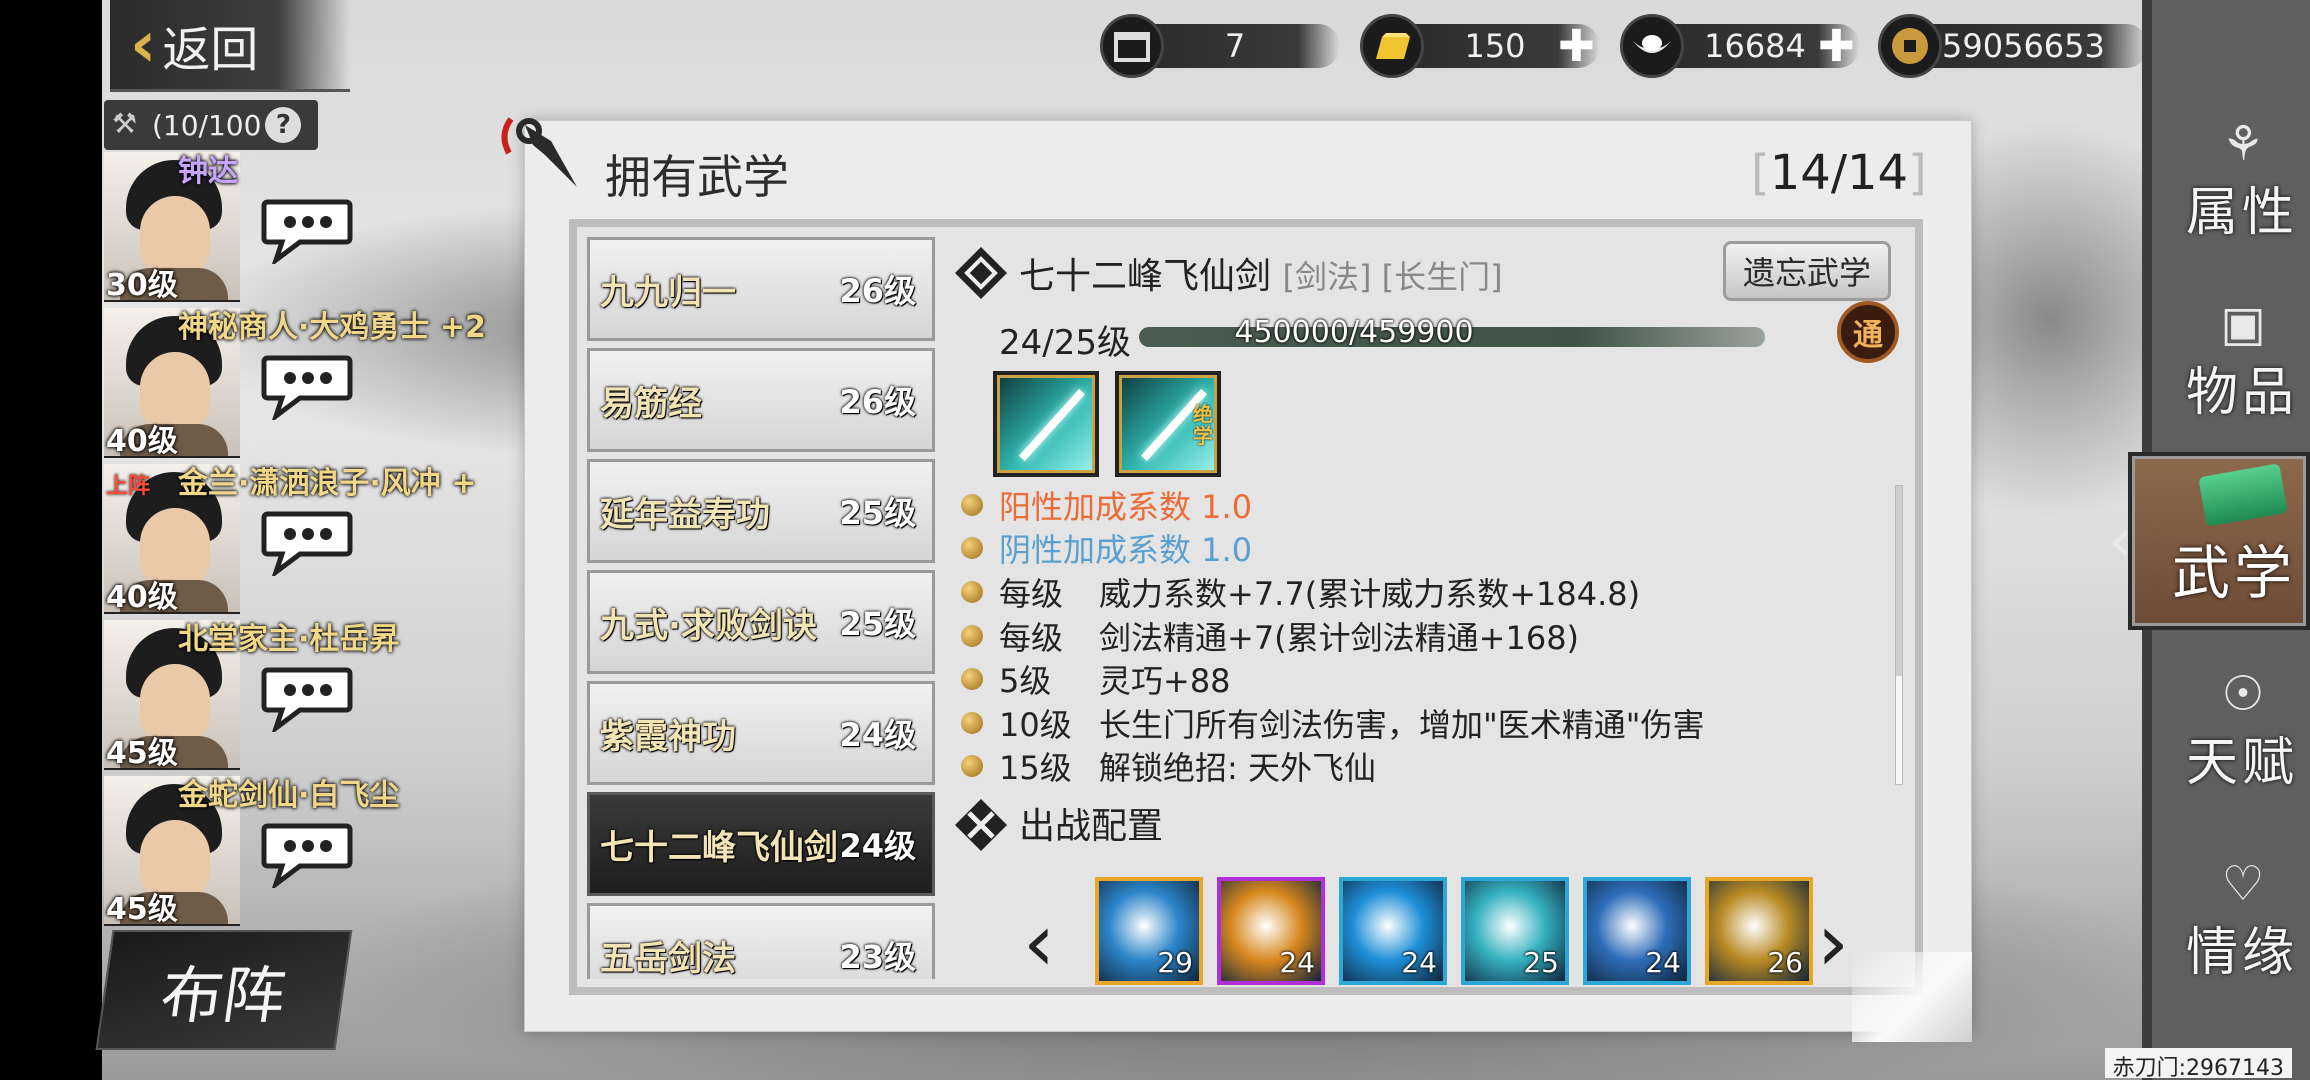  I want to click on gold-bar-icon, so click(1392, 46).